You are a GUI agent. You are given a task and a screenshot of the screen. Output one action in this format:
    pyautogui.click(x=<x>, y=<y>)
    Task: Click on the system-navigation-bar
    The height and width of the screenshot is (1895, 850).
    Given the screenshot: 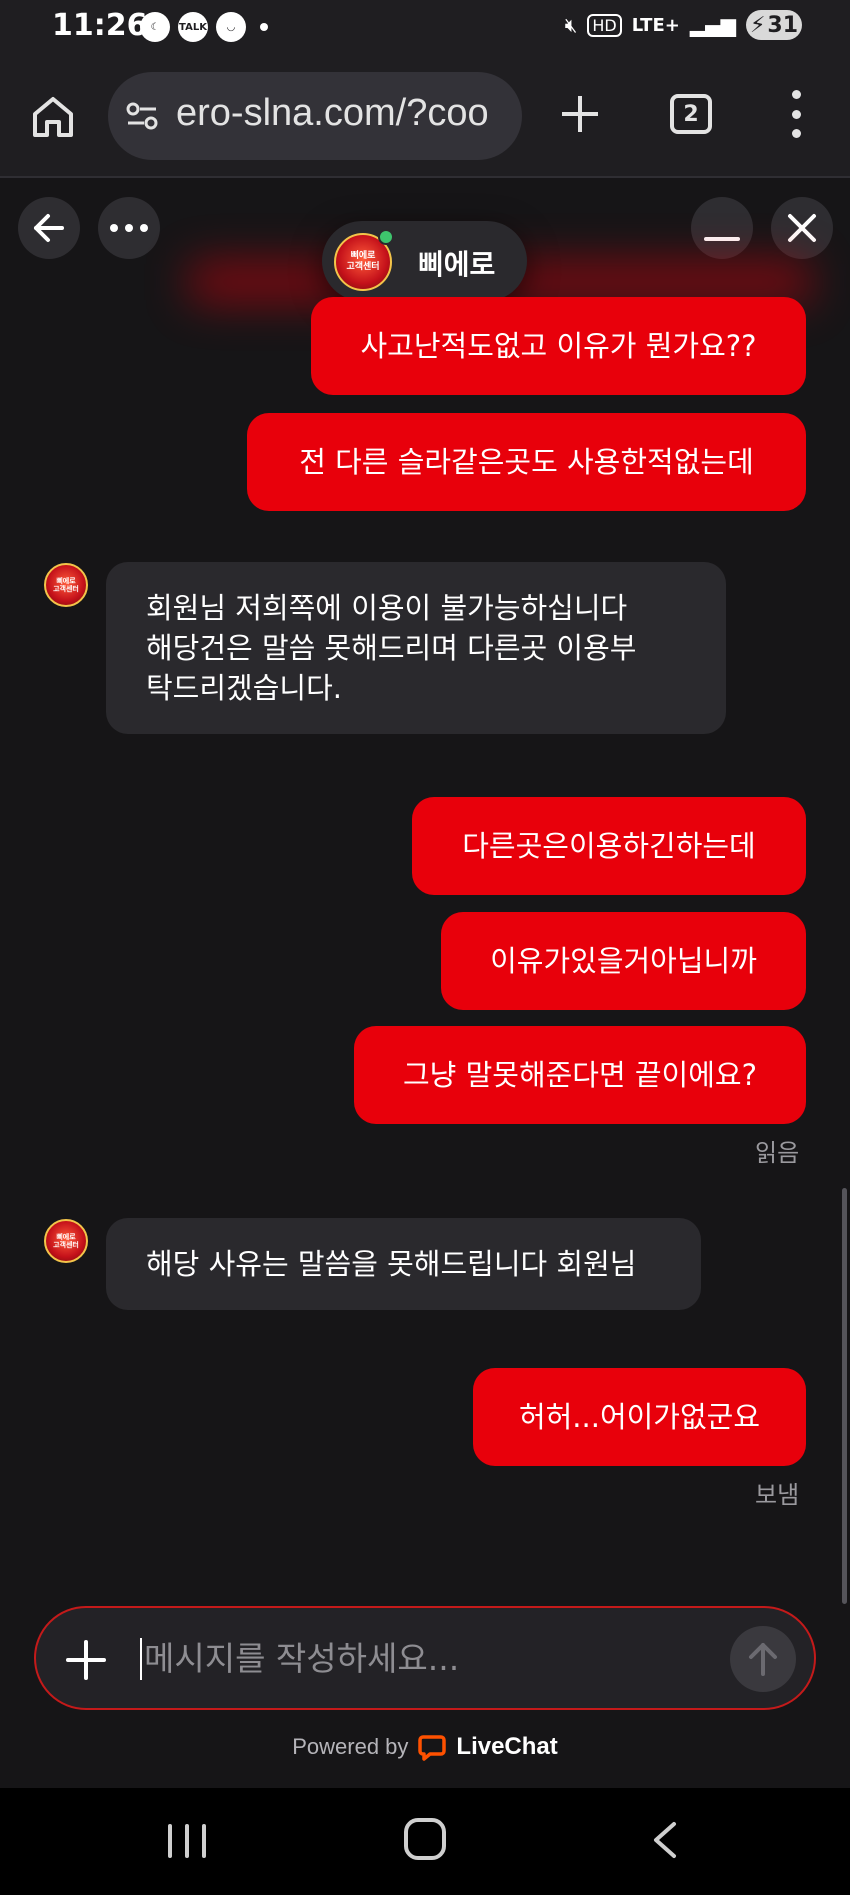 What is the action you would take?
    pyautogui.click(x=425, y=1841)
    